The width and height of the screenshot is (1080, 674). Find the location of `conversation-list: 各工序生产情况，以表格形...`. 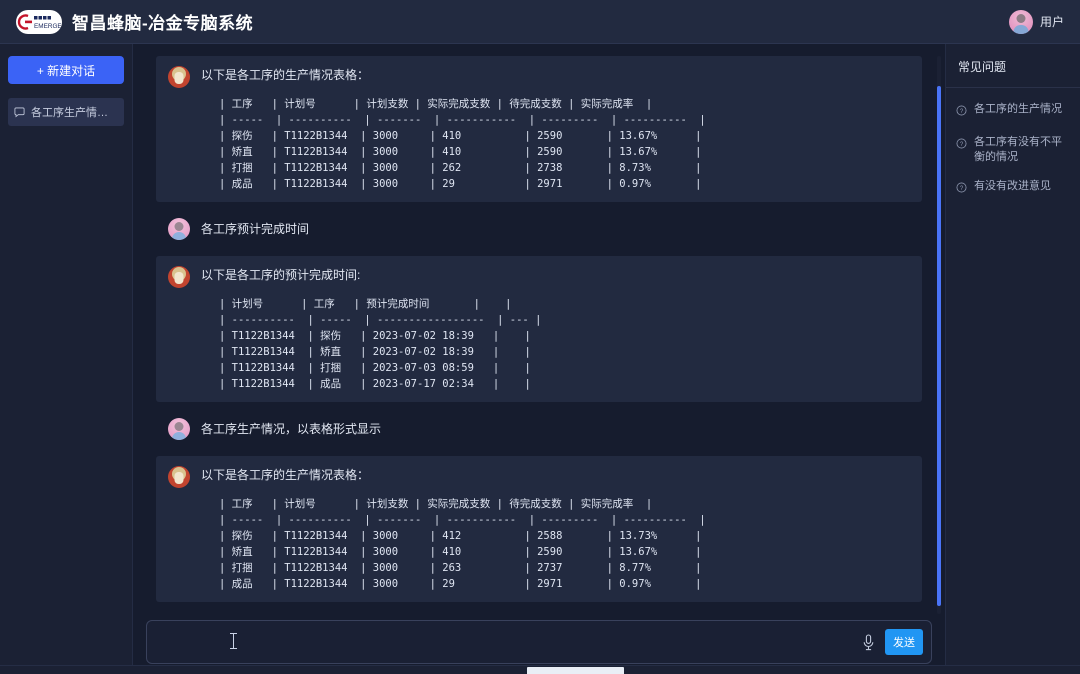

conversation-list: 各工序生产情况，以表格形... is located at coordinates (66, 112).